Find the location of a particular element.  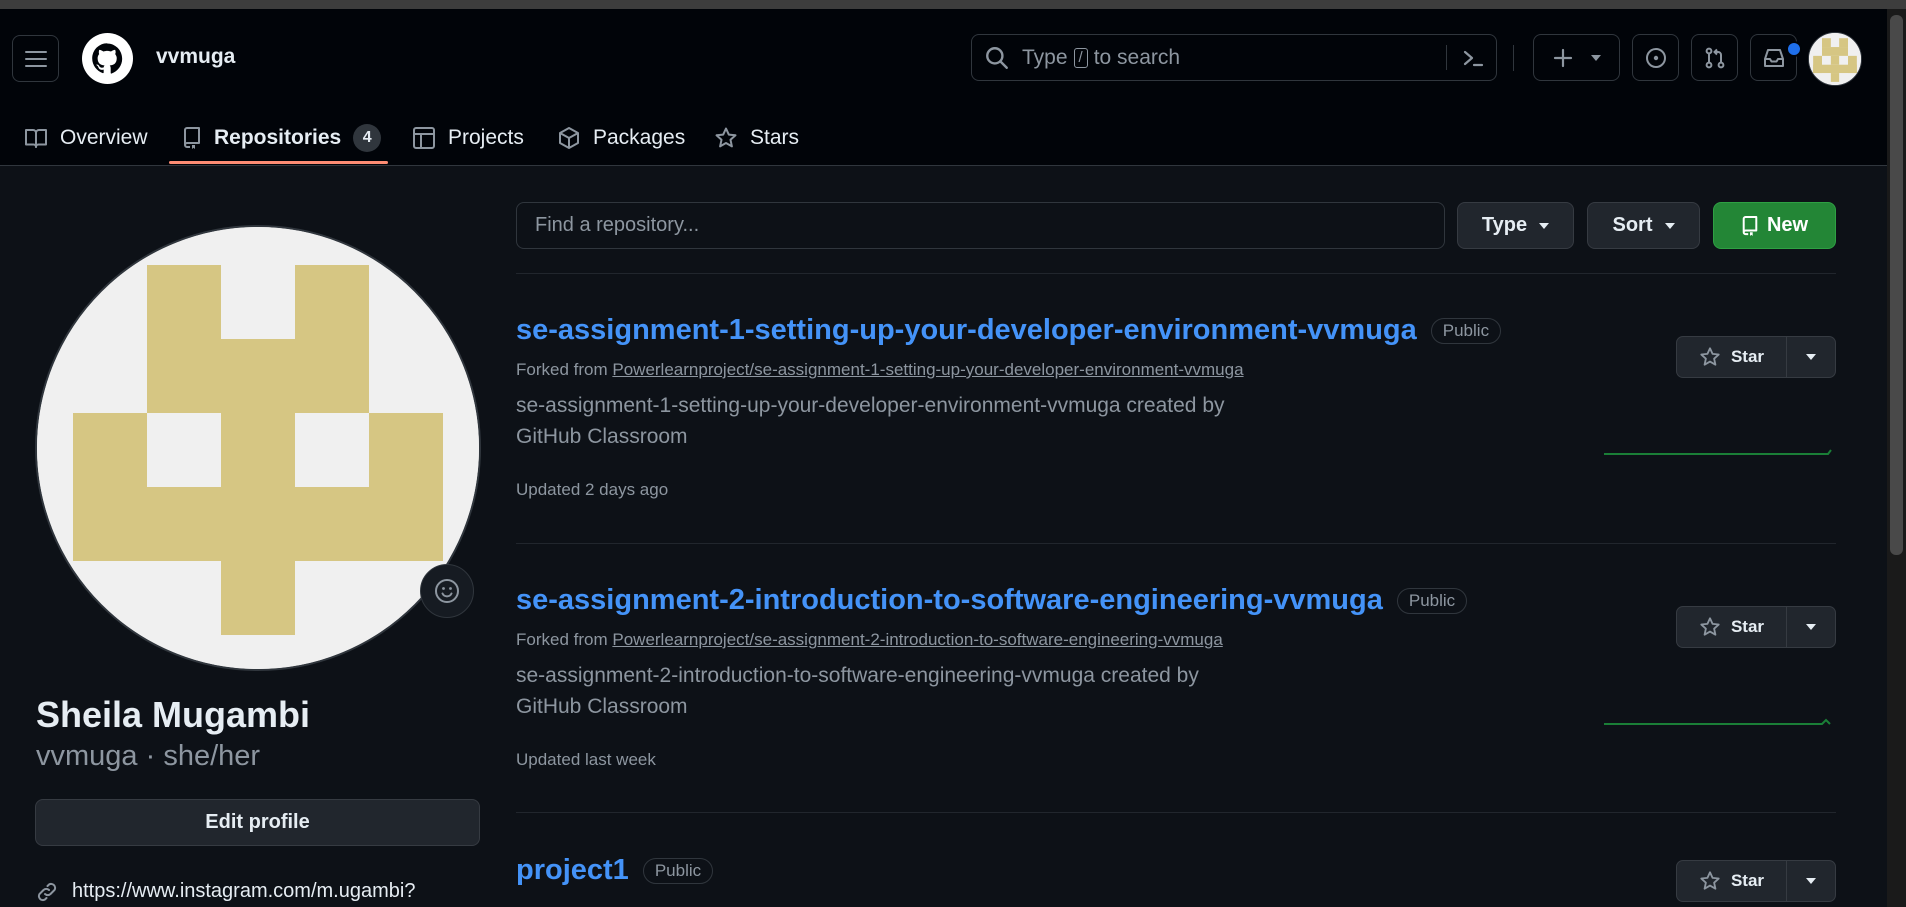

sort-button: Sort is located at coordinates (1643, 225).